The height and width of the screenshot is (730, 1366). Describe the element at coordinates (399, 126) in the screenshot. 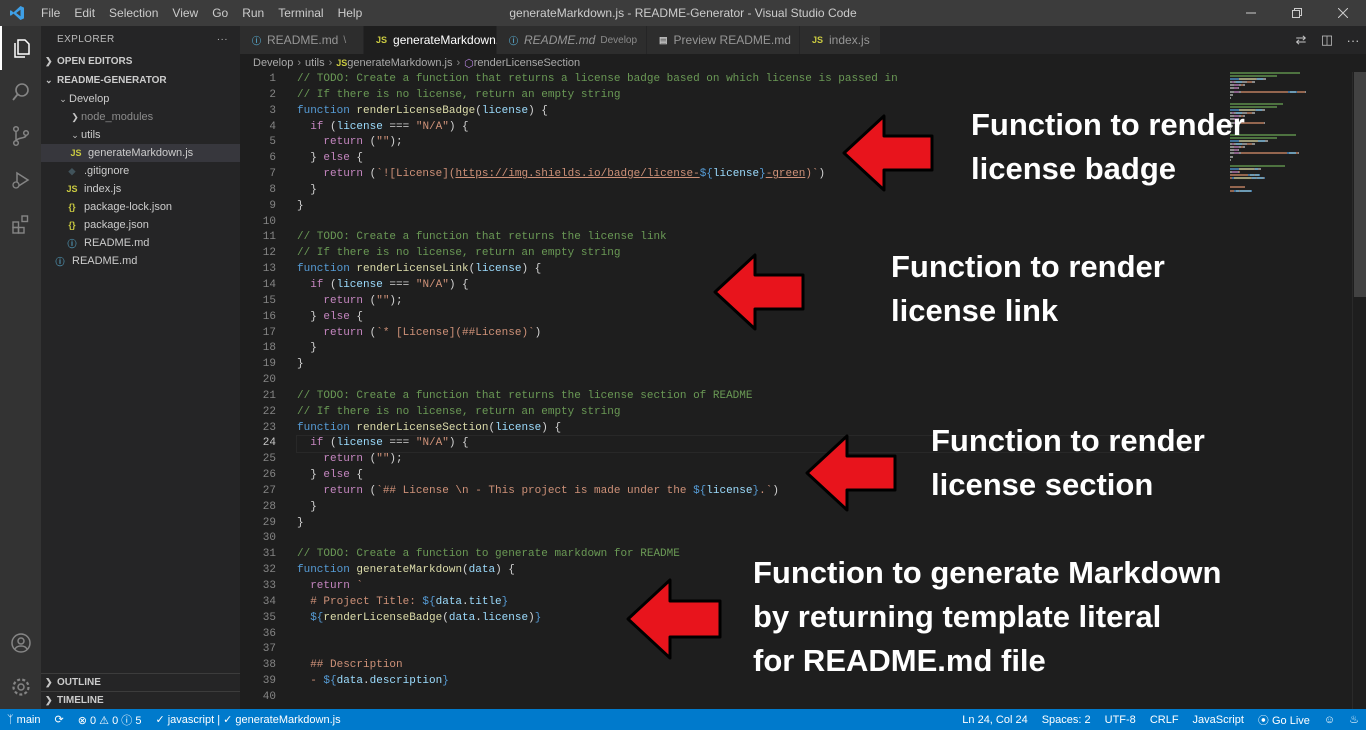

I see `code-token: ===` at that location.